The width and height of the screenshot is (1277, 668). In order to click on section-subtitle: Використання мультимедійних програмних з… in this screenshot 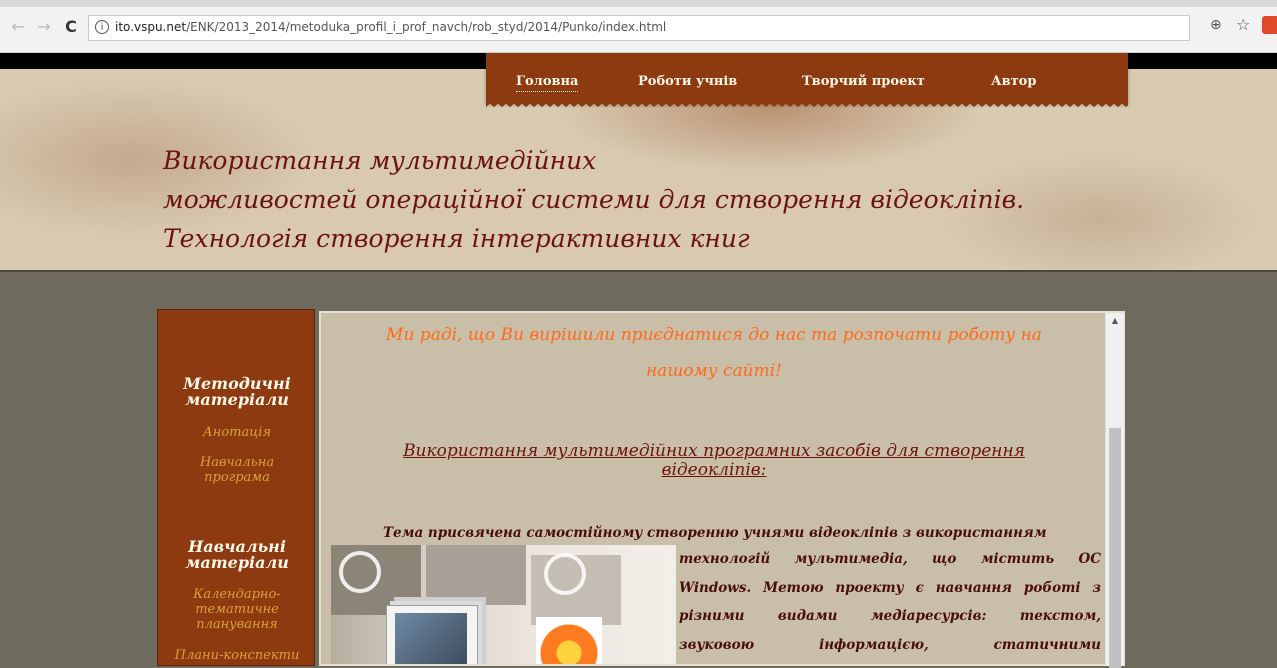, I will do `click(714, 461)`.